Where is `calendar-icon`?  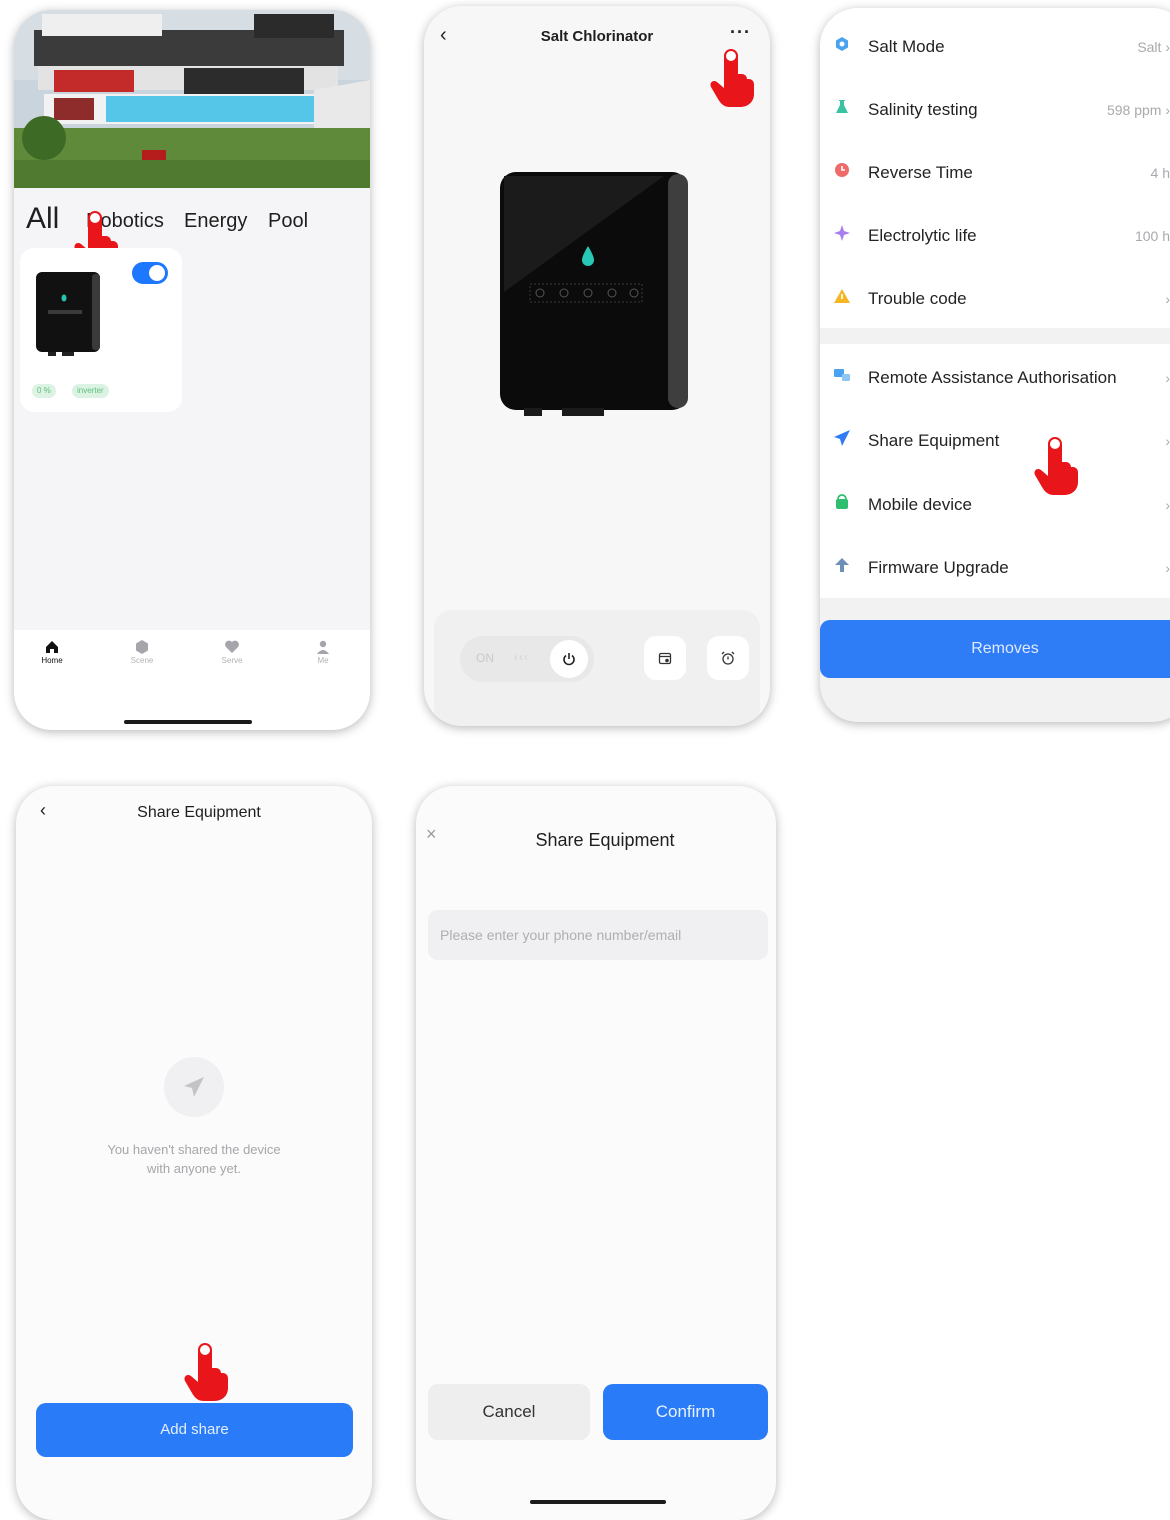 calendar-icon is located at coordinates (665, 658).